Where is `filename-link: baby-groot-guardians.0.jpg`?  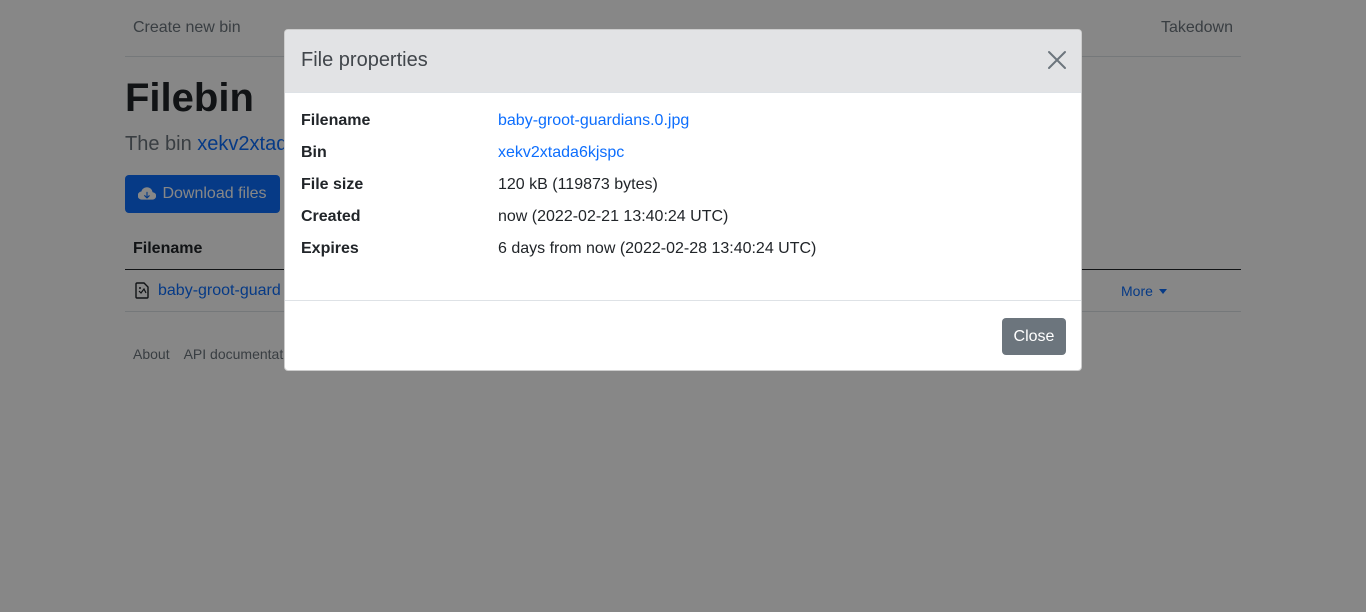
filename-link: baby-groot-guardians.0.jpg is located at coordinates (593, 121).